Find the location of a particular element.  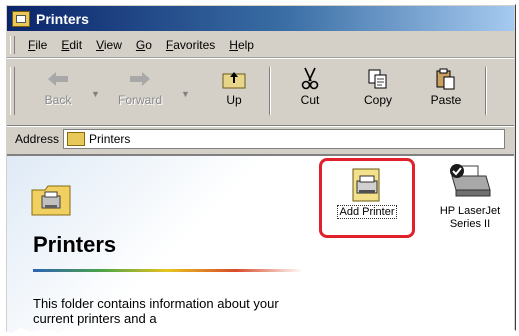

up-button: Up is located at coordinates (234, 92).